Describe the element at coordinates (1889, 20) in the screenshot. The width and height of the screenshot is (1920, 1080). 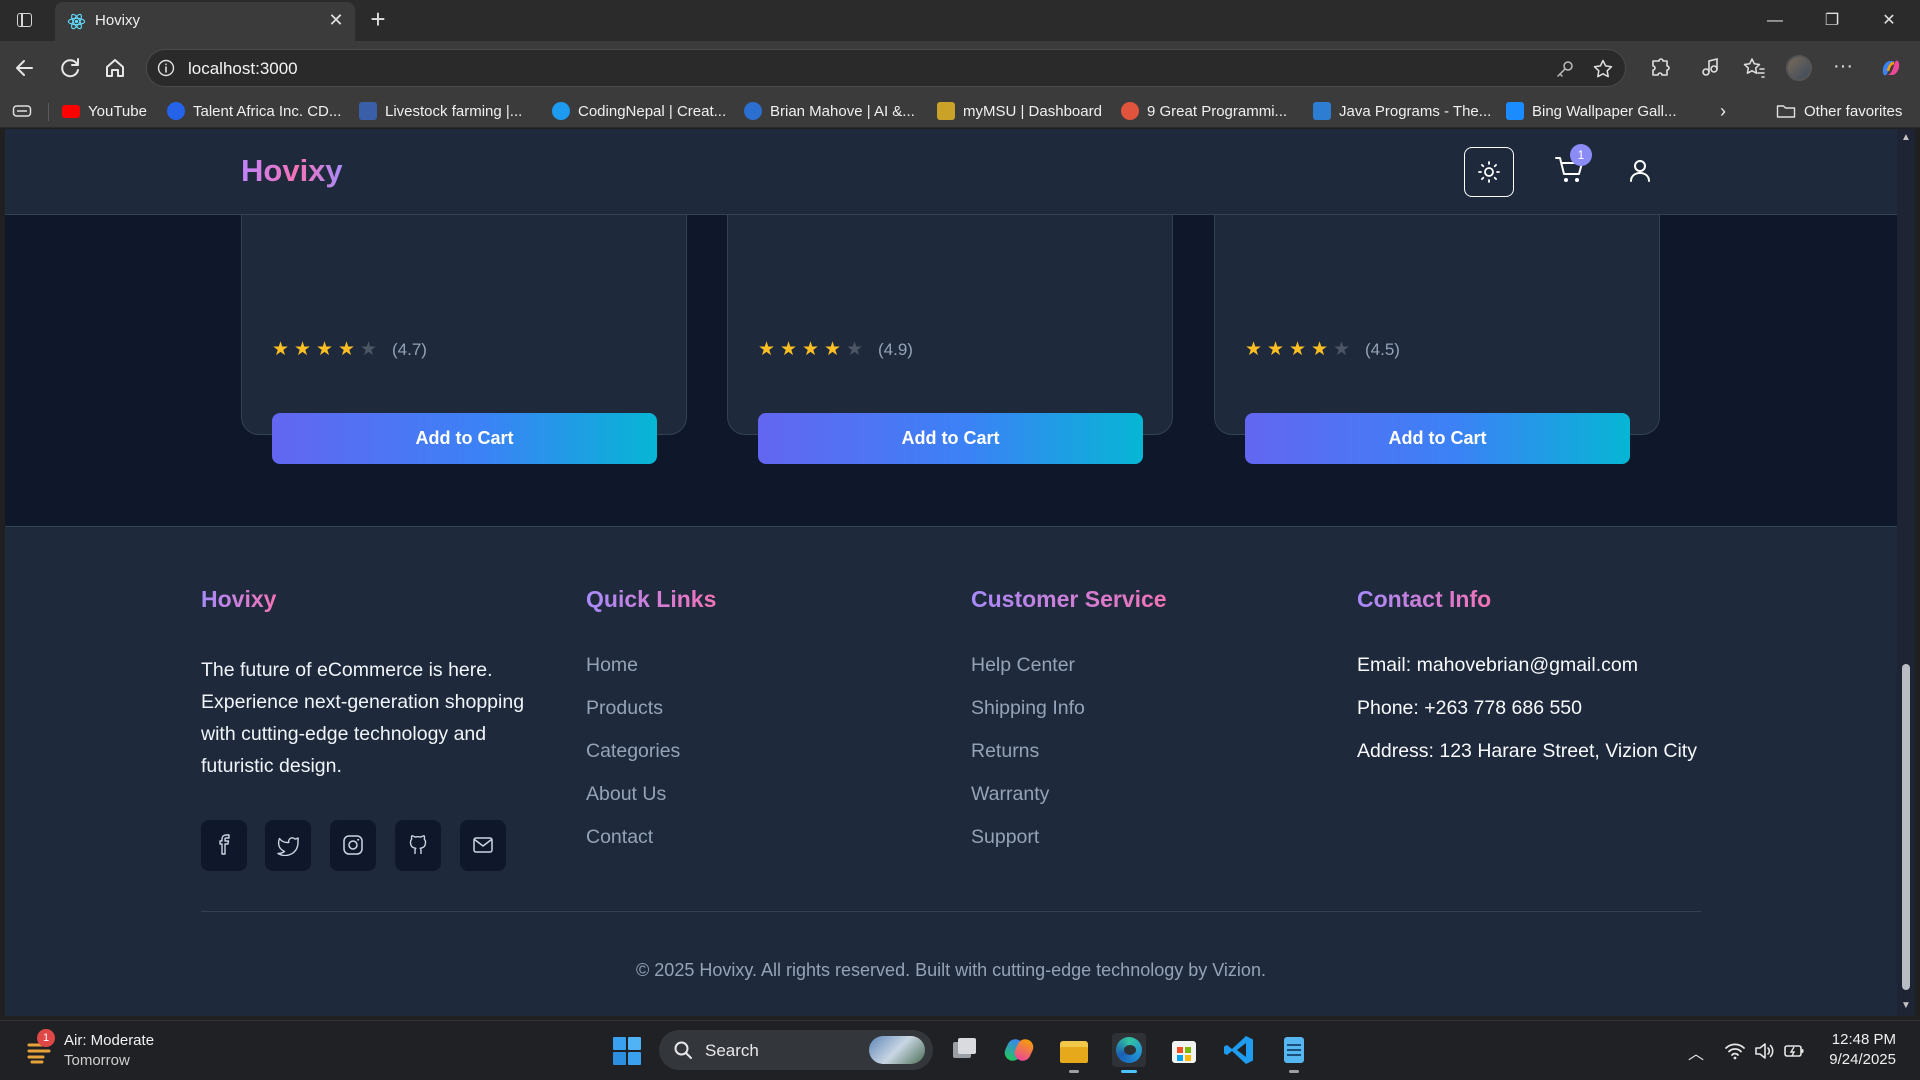
I see `close-window-button: ✕` at that location.